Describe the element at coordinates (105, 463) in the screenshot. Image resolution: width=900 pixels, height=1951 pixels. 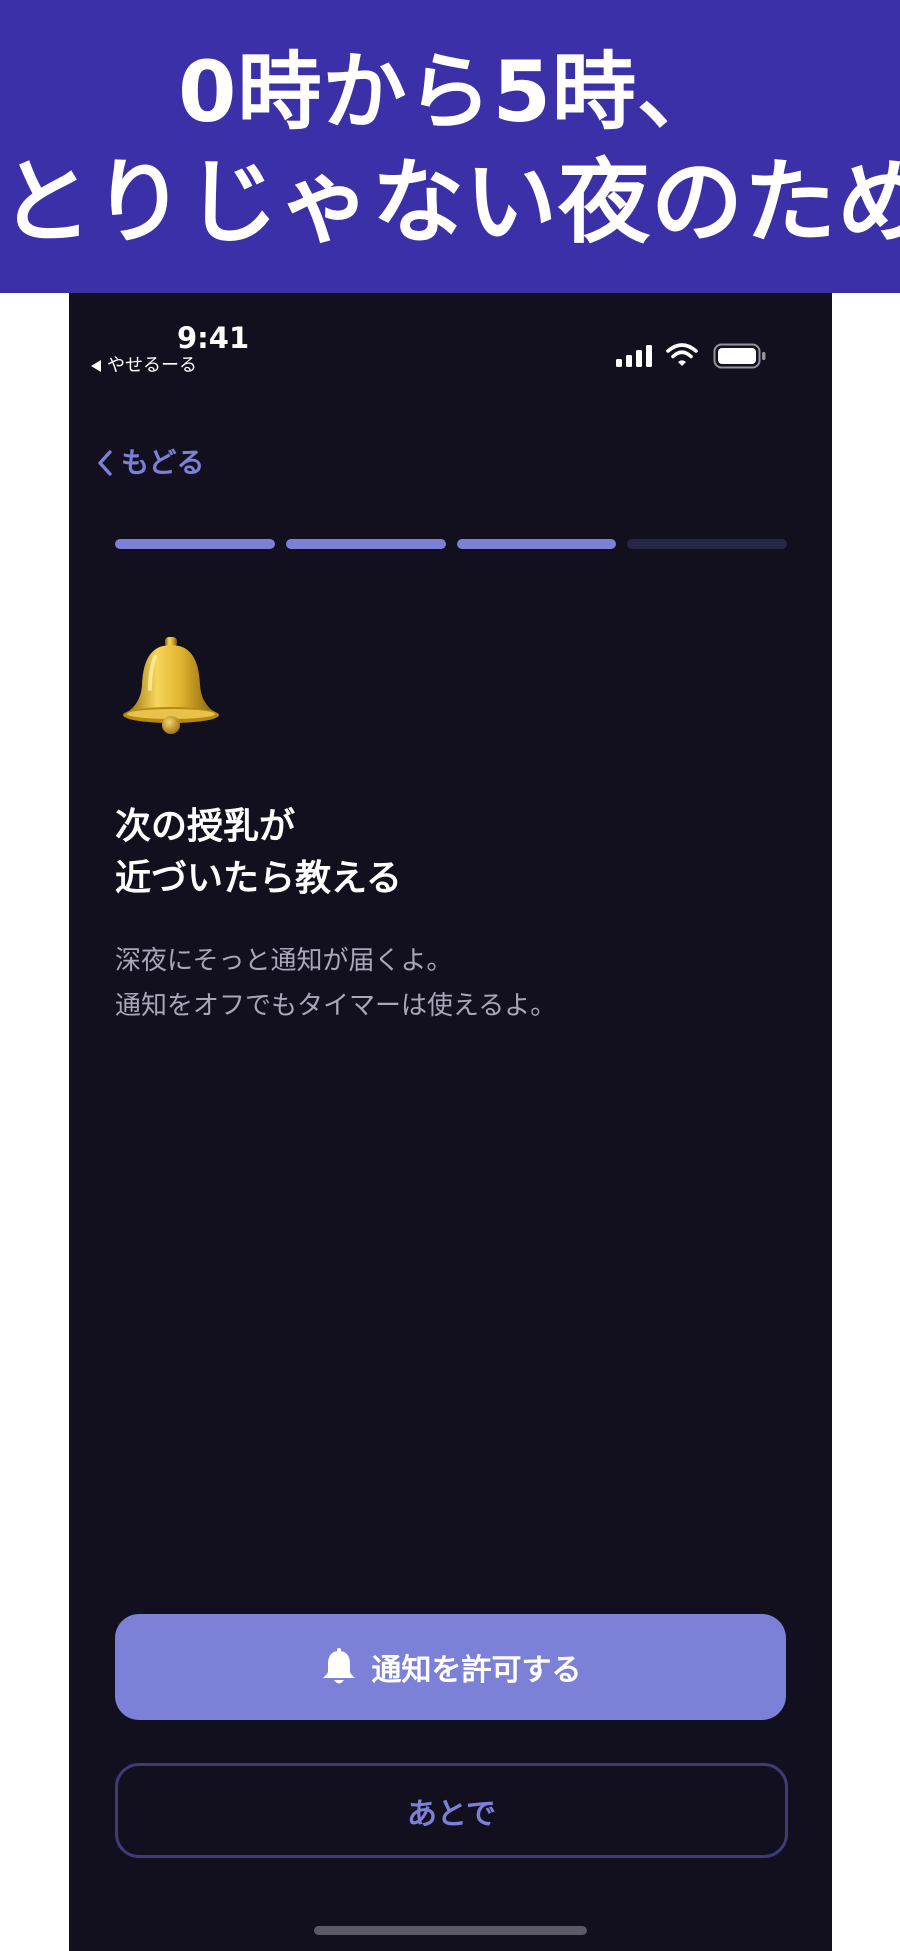
I see `chevron-left-icon` at that location.